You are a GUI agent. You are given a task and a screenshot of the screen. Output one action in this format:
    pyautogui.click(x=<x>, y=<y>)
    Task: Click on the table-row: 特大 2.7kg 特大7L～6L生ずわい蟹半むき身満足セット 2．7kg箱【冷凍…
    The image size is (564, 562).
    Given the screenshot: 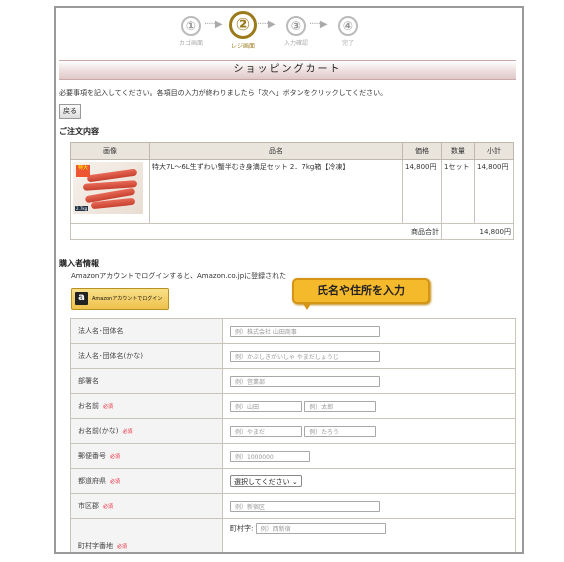 What is the action you would take?
    pyautogui.click(x=292, y=191)
    